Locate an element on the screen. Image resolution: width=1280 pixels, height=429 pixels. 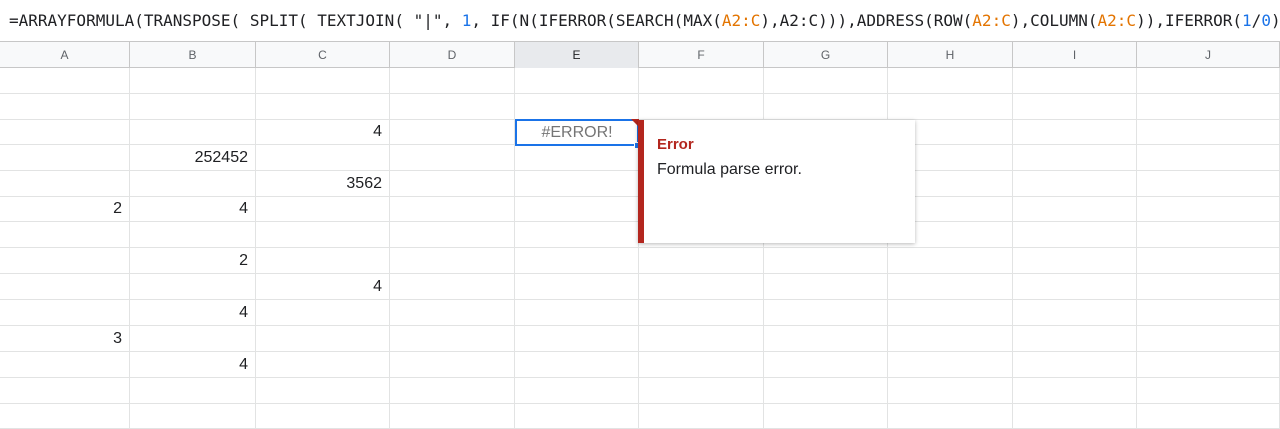
column-header-row: ABCDEFGHIJ is located at coordinates (640, 55).